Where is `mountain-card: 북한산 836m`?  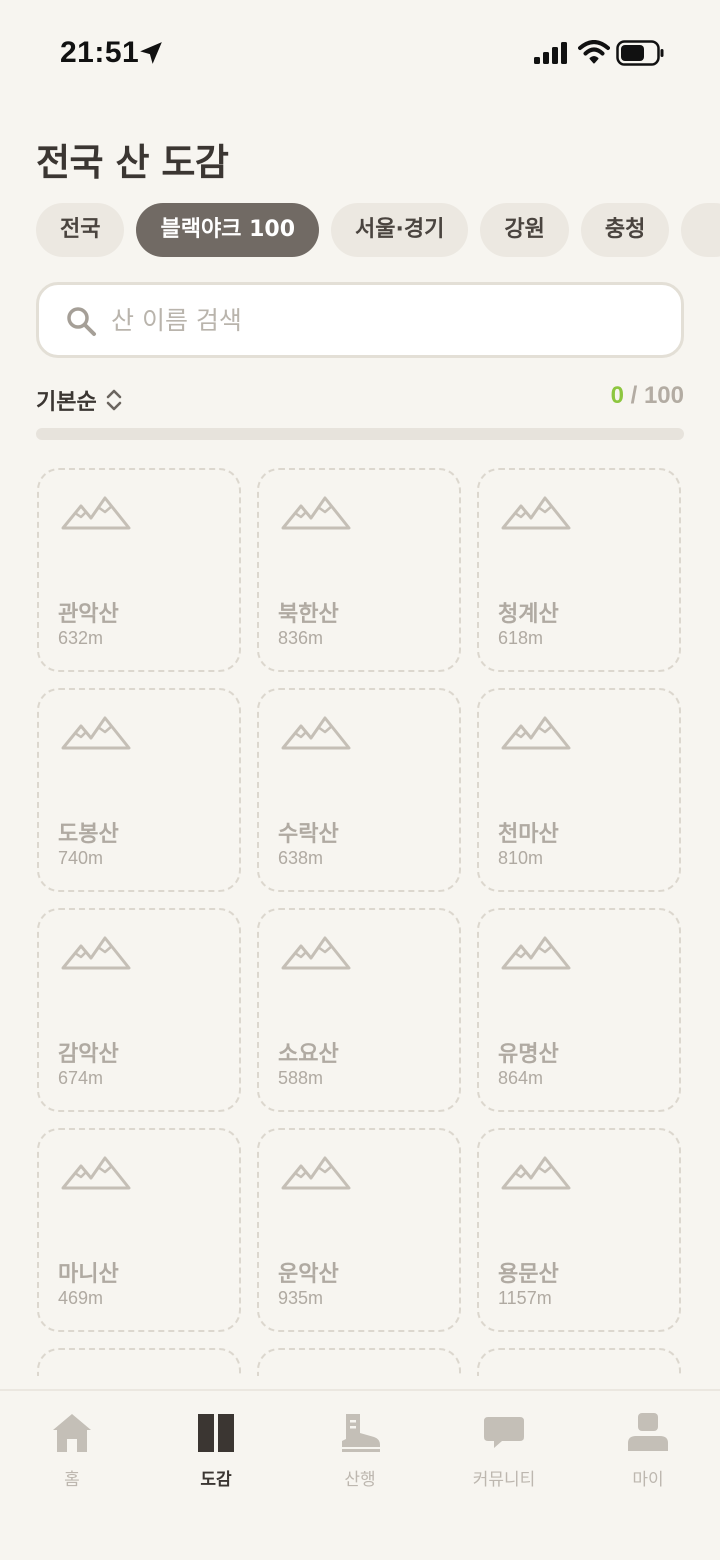 mountain-card: 북한산 836m is located at coordinates (359, 570).